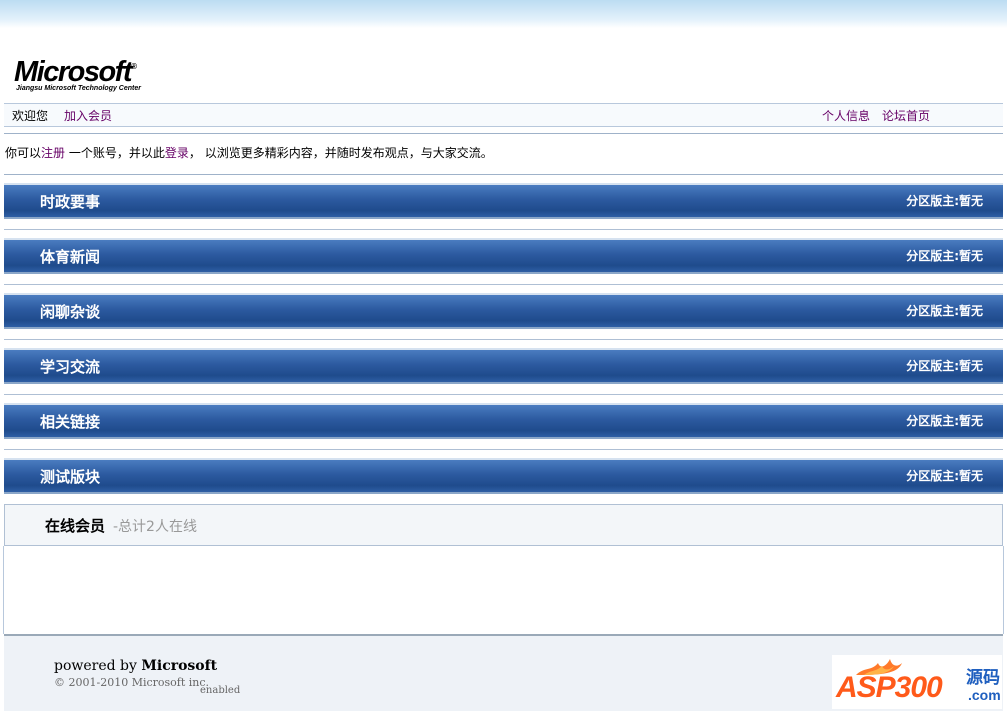  I want to click on category-title: 学习交流, so click(70, 366).